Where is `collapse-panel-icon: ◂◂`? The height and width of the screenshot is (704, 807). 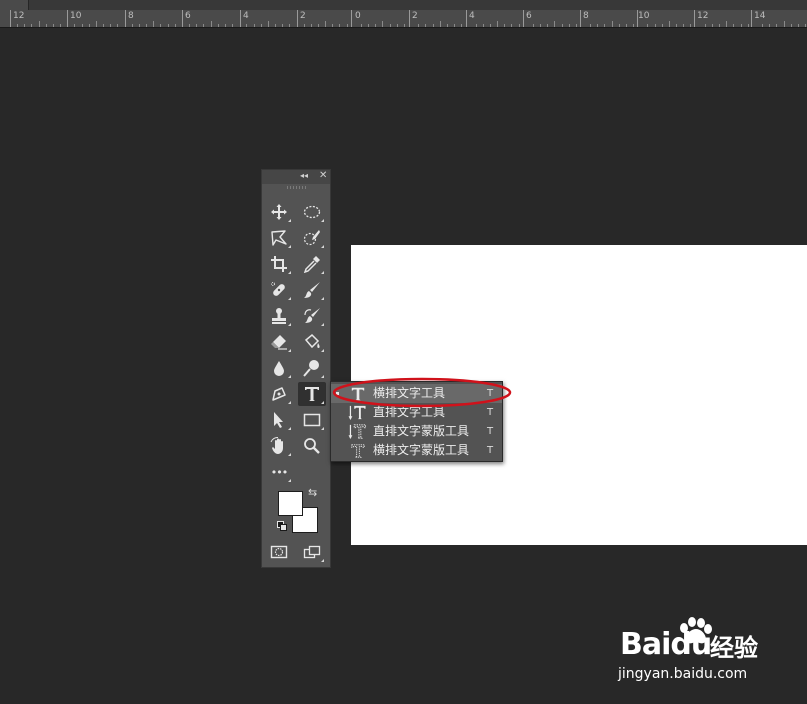 collapse-panel-icon: ◂◂ is located at coordinates (304, 175).